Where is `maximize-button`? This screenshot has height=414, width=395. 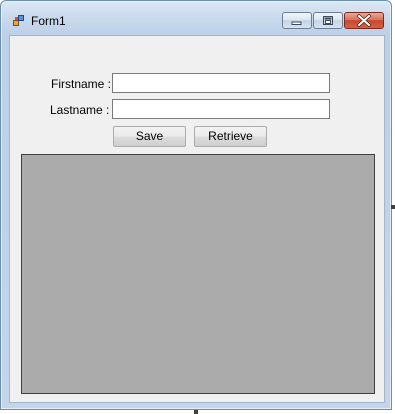
maximize-button is located at coordinates (328, 20).